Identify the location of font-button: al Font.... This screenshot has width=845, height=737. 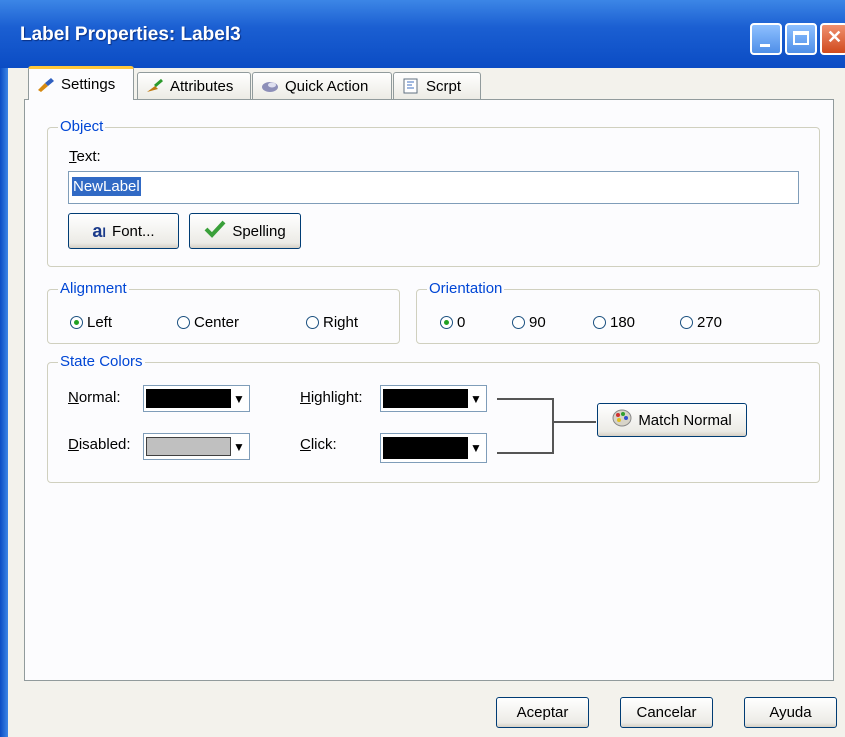
(123, 231).